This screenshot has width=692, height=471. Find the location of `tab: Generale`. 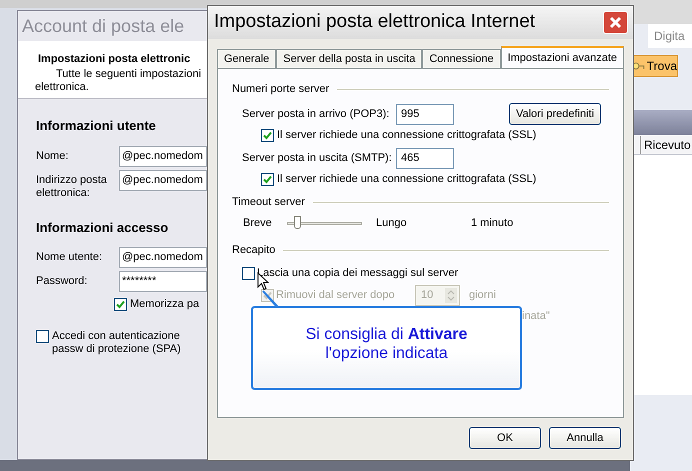

tab: Generale is located at coordinates (246, 58).